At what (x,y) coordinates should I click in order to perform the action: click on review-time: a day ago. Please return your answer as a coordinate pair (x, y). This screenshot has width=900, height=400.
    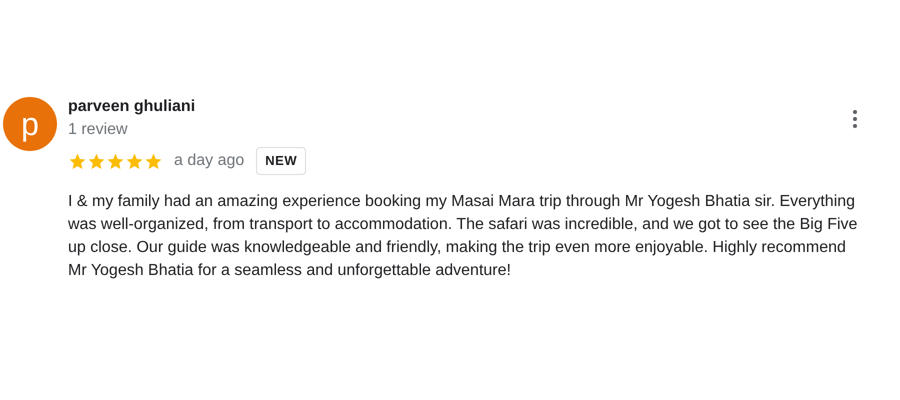
    Looking at the image, I should click on (209, 161).